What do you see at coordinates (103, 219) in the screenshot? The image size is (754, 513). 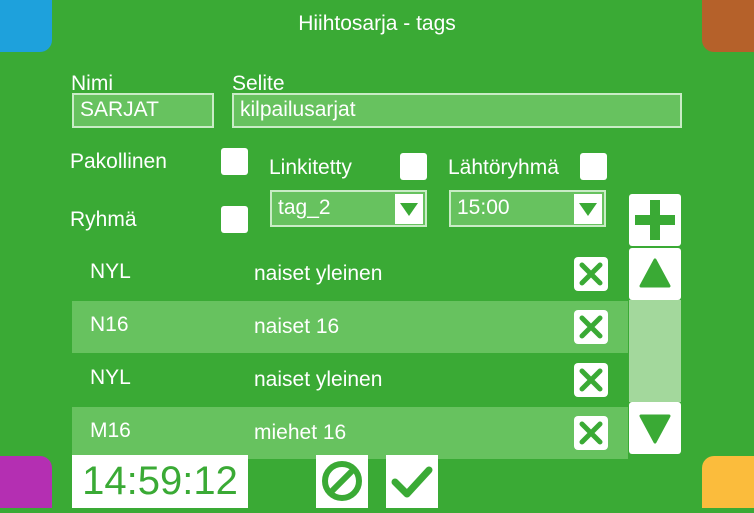 I see `ryhma-label: Ryhmä` at bounding box center [103, 219].